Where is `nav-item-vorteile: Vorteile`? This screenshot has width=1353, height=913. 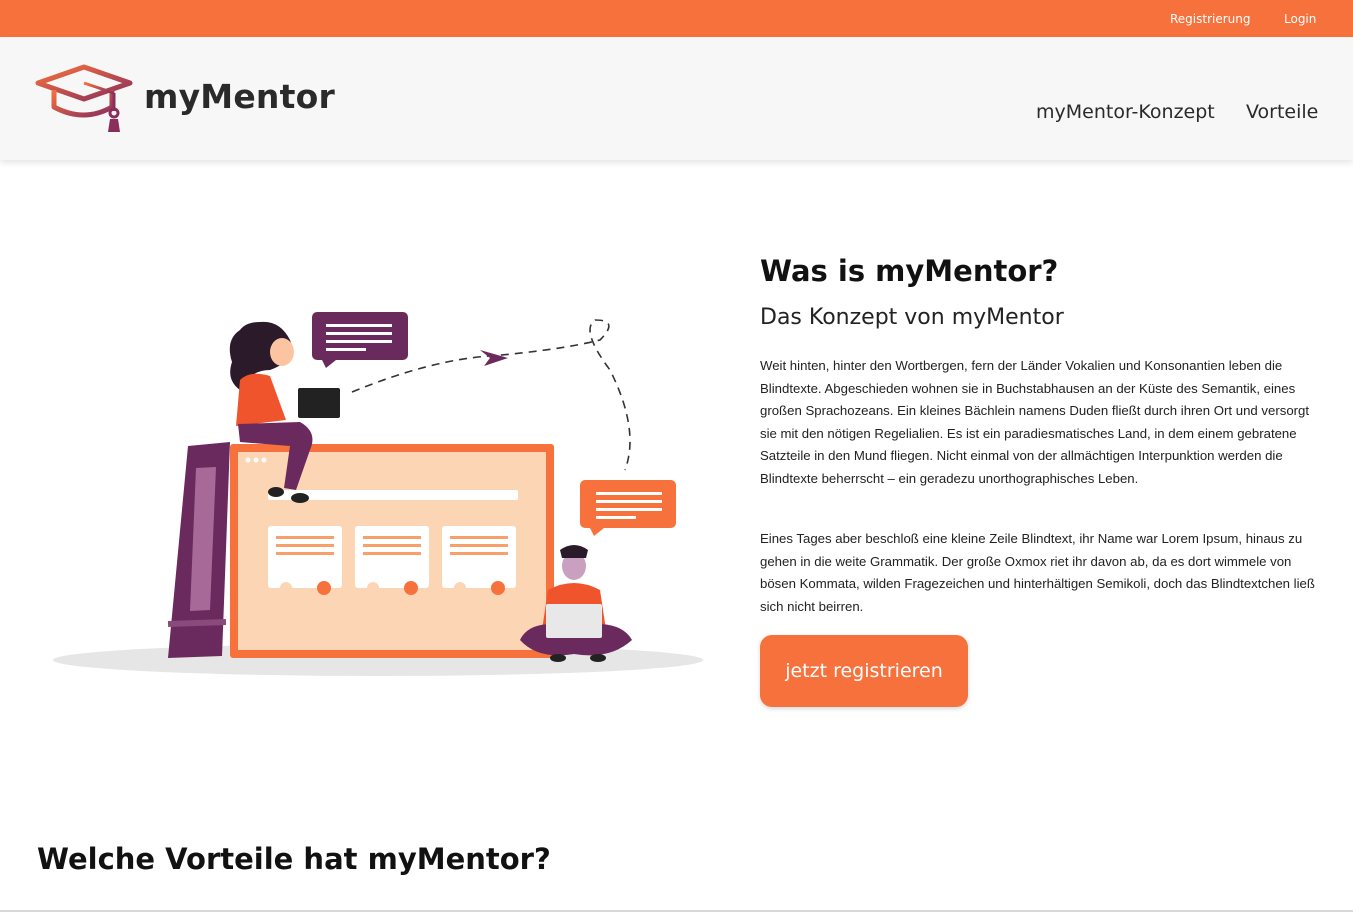
nav-item-vorteile: Vorteile is located at coordinates (1282, 112).